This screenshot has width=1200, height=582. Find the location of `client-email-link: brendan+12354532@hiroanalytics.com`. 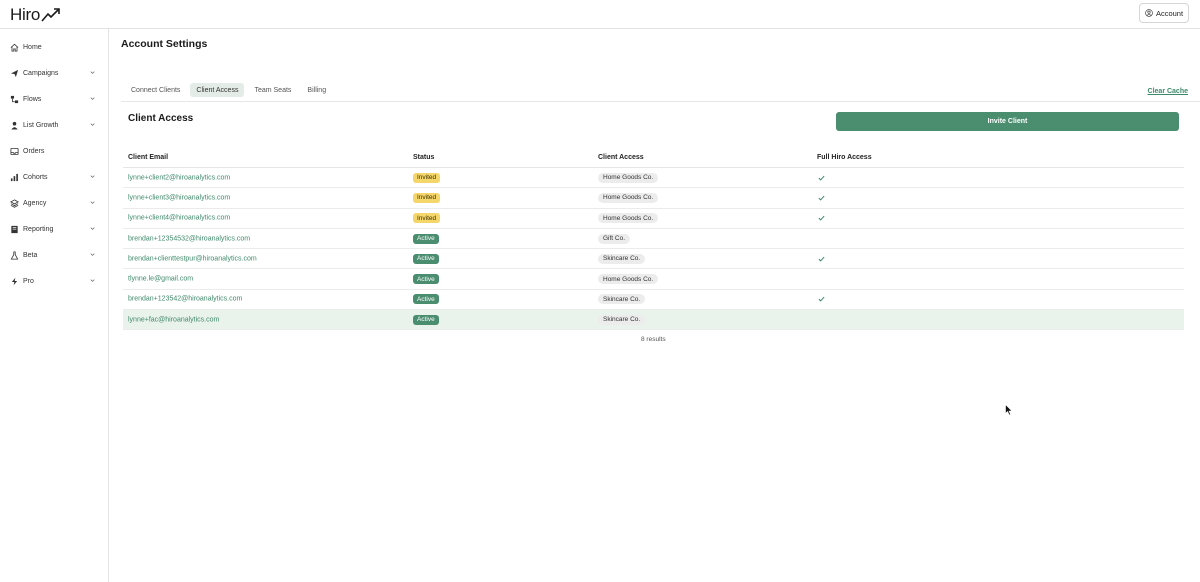

client-email-link: brendan+12354532@hiroanalytics.com is located at coordinates (189, 238).